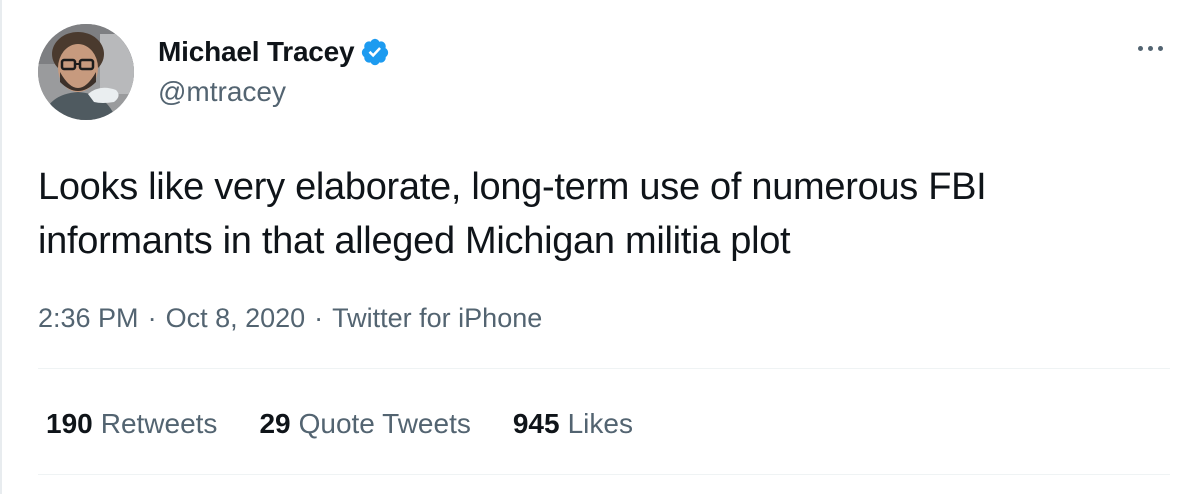 This screenshot has width=1190, height=494. I want to click on retweets-stat: 190 Retweets, so click(131, 424).